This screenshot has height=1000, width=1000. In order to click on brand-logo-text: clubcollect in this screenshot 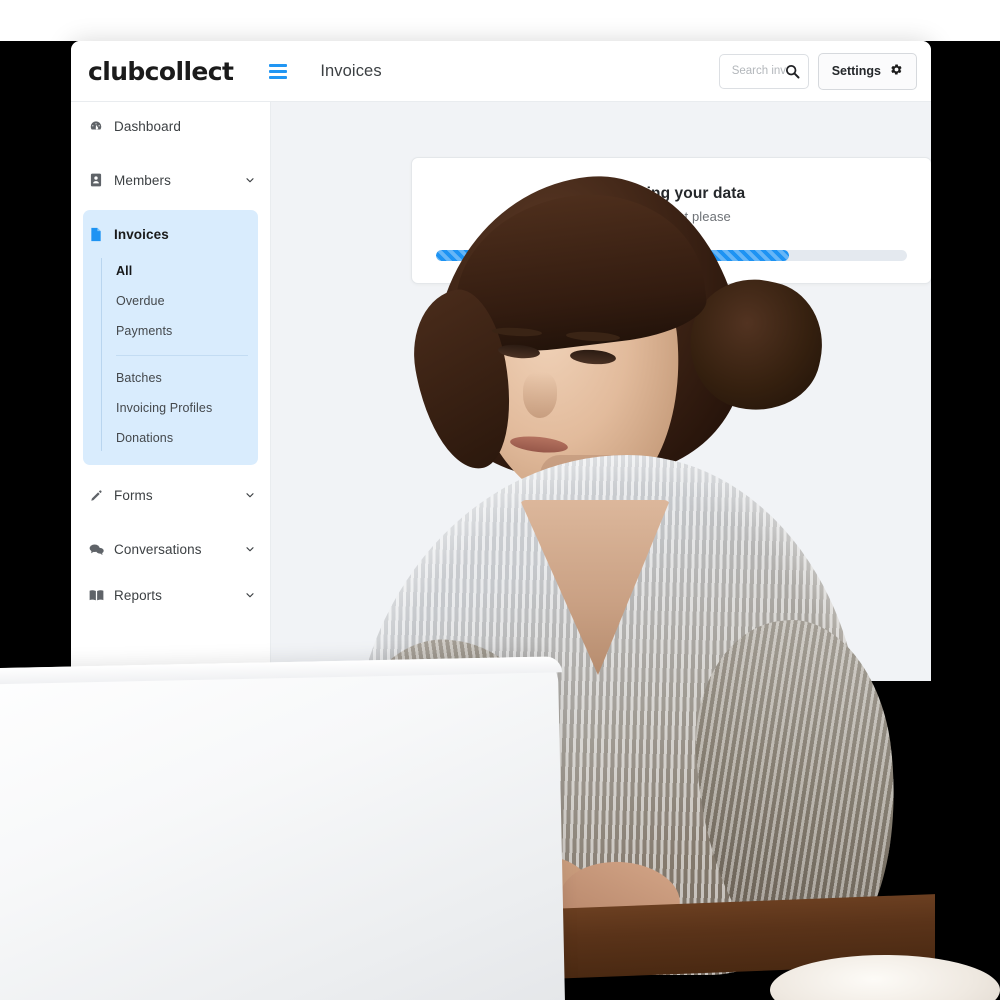, I will do `click(161, 71)`.